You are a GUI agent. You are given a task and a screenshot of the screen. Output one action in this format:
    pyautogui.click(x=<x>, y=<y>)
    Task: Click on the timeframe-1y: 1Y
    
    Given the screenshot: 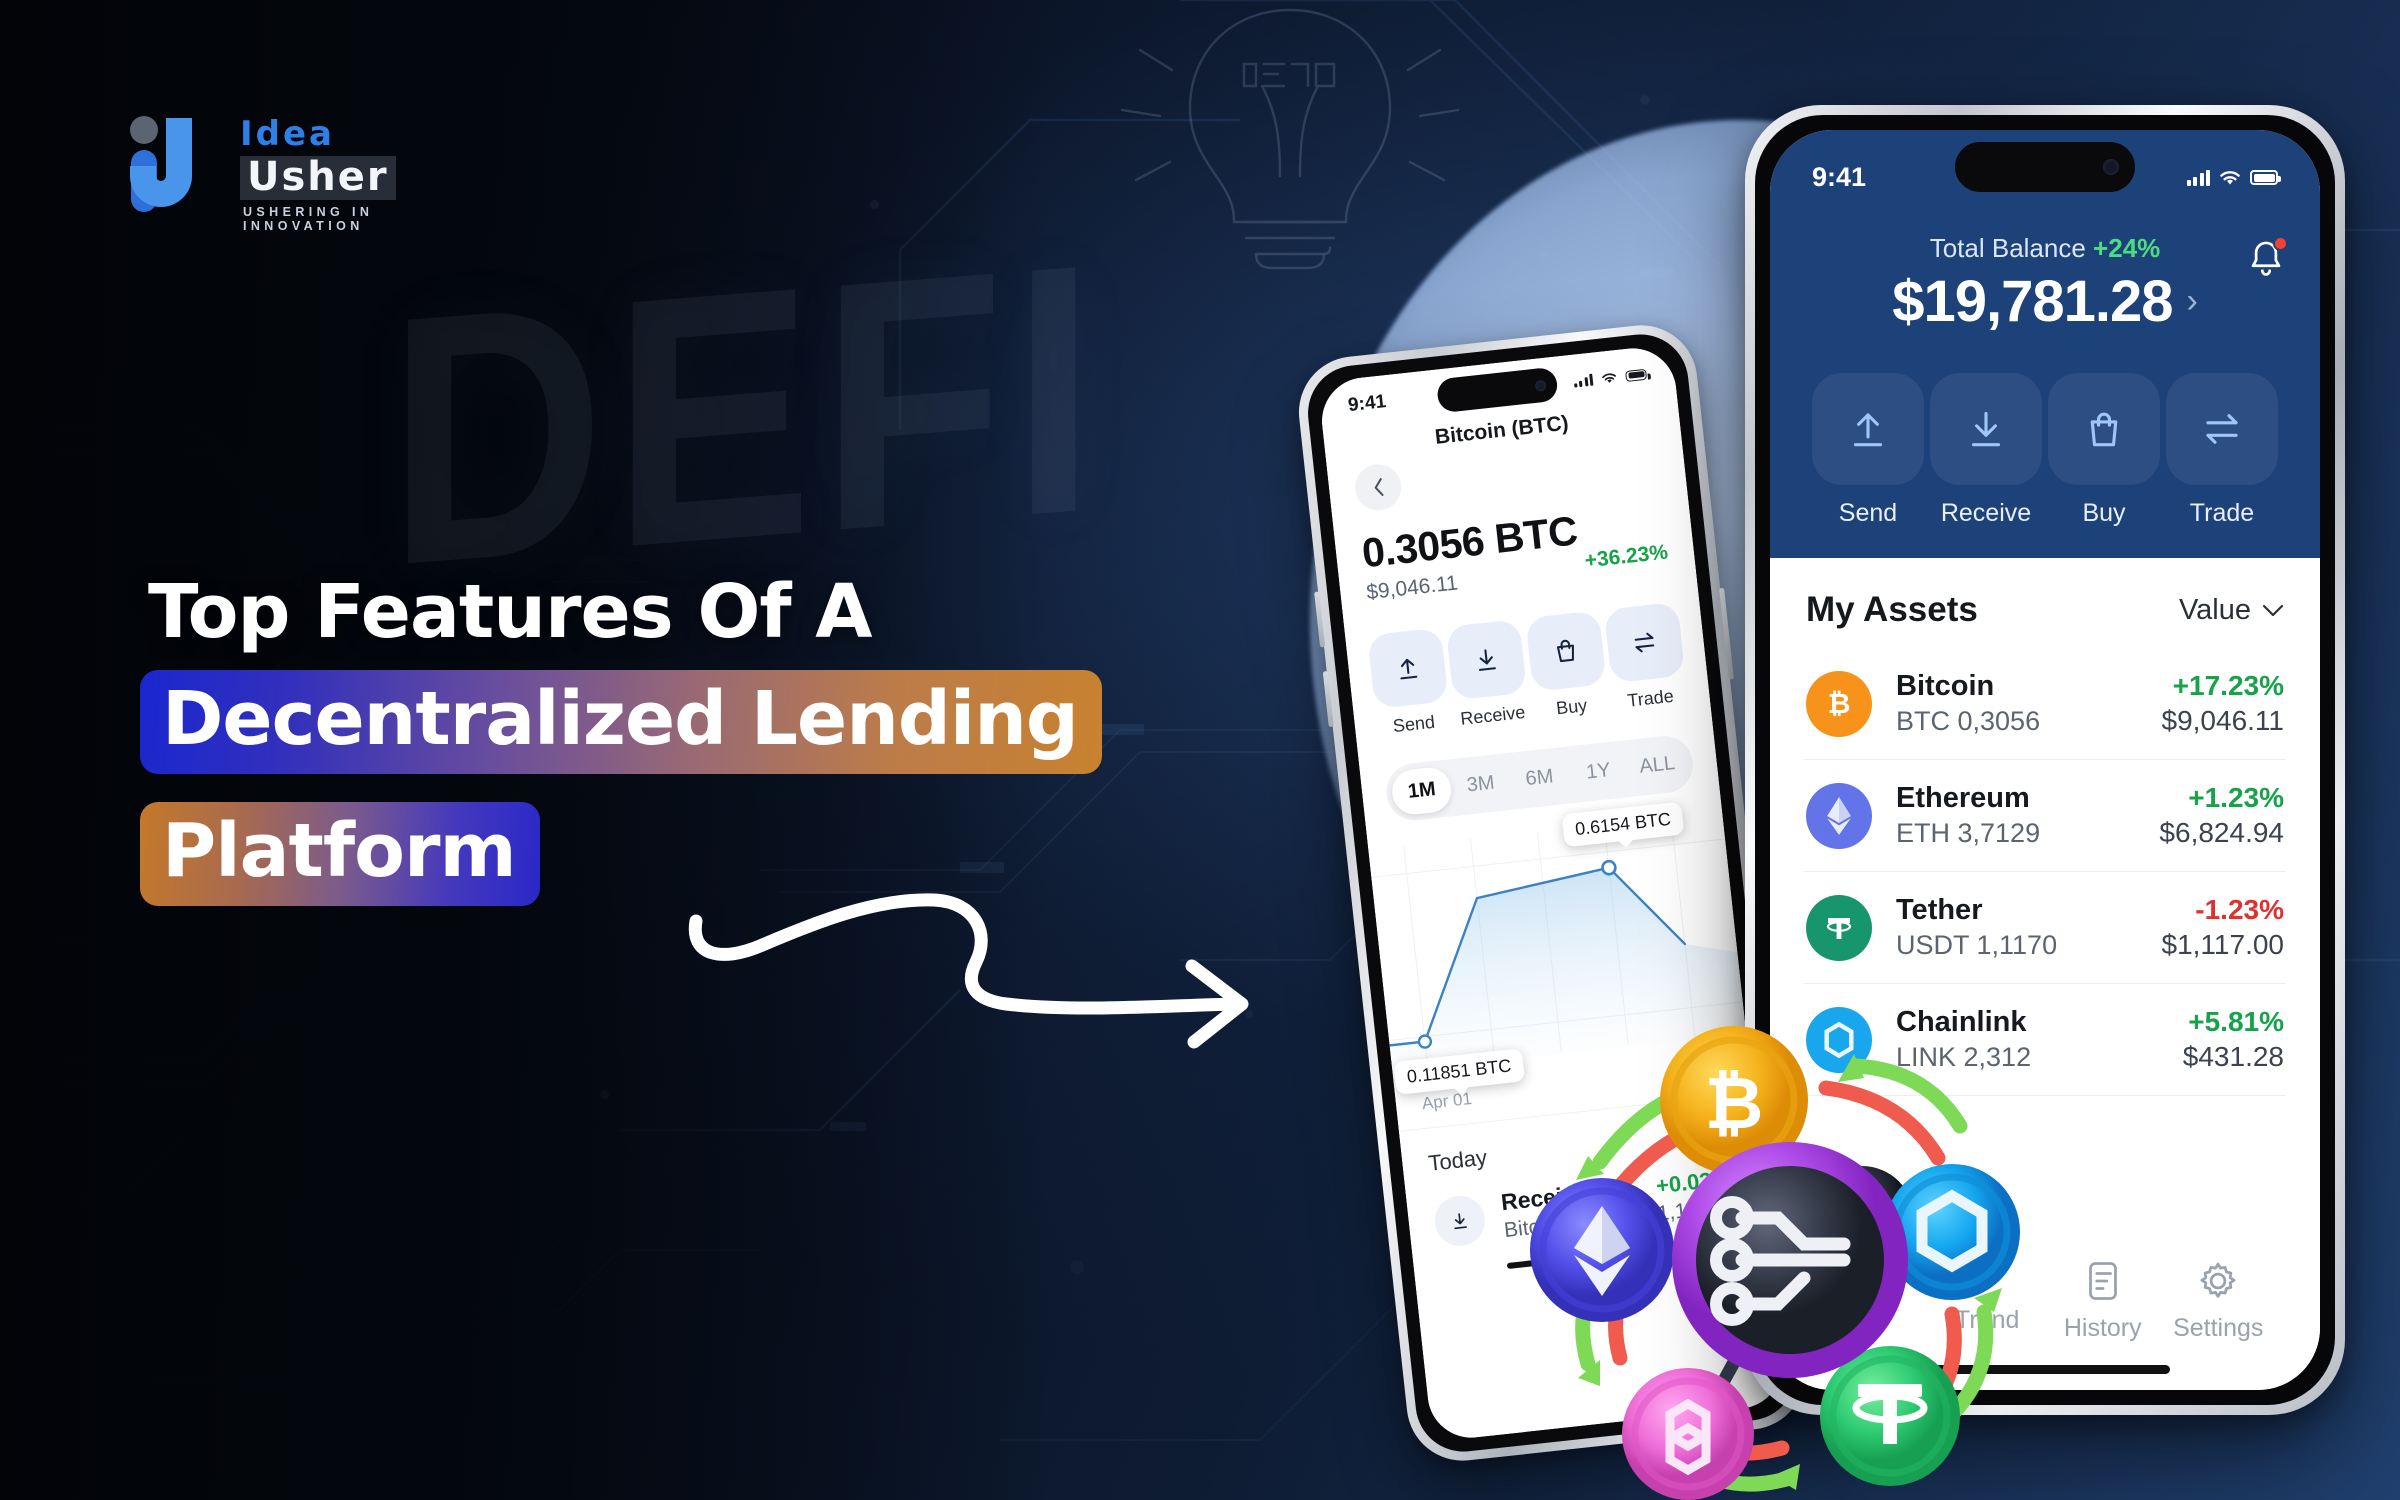 What is the action you would take?
    pyautogui.click(x=1599, y=771)
    